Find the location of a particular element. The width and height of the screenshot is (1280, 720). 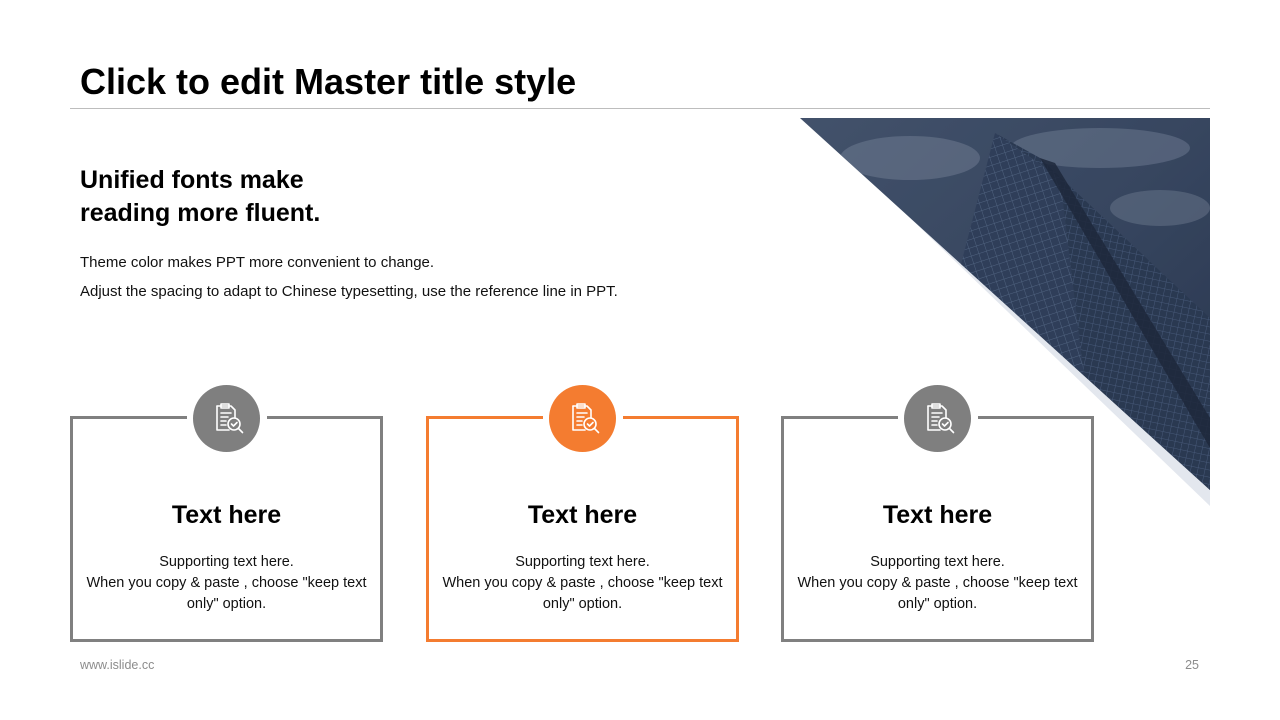

headline-line-1: Unified fonts make is located at coordinates (192, 180).